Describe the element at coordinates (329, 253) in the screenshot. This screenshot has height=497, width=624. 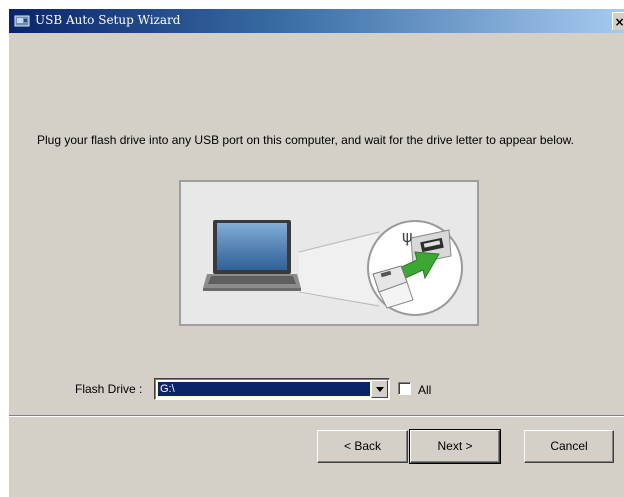
I see `laptop-usb-plug-illustration: ψ` at that location.